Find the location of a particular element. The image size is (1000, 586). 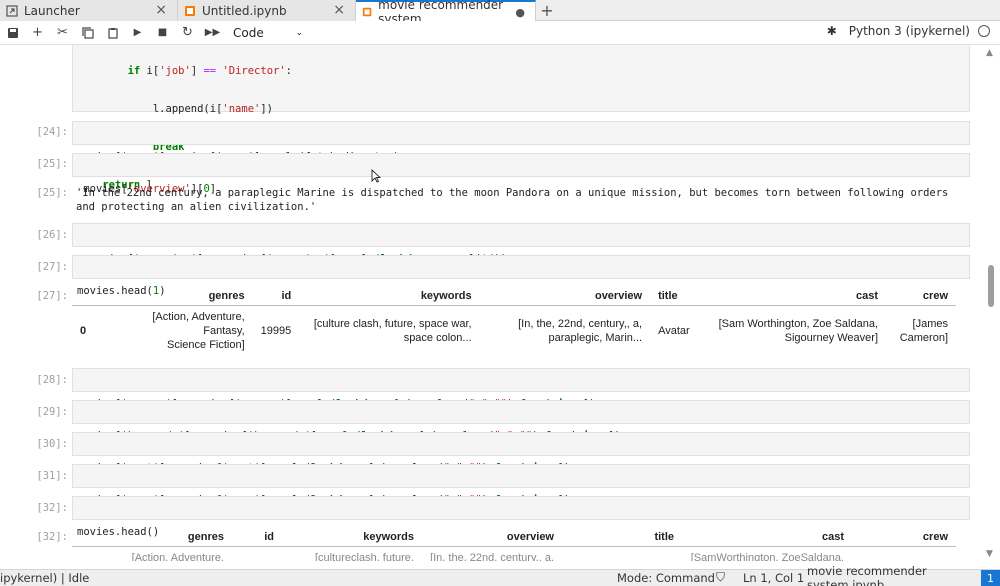

mode-indicator: Mode: Command is located at coordinates (666, 578).